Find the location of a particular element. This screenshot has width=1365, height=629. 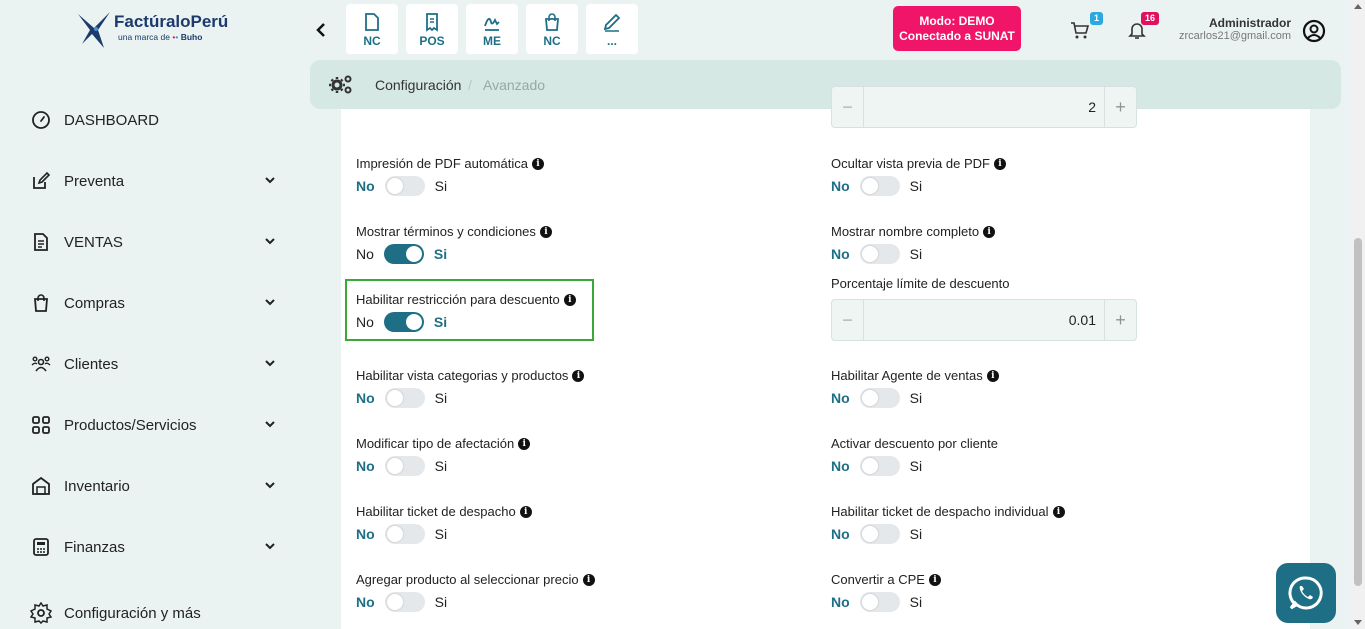

file-icon is located at coordinates (372, 22).